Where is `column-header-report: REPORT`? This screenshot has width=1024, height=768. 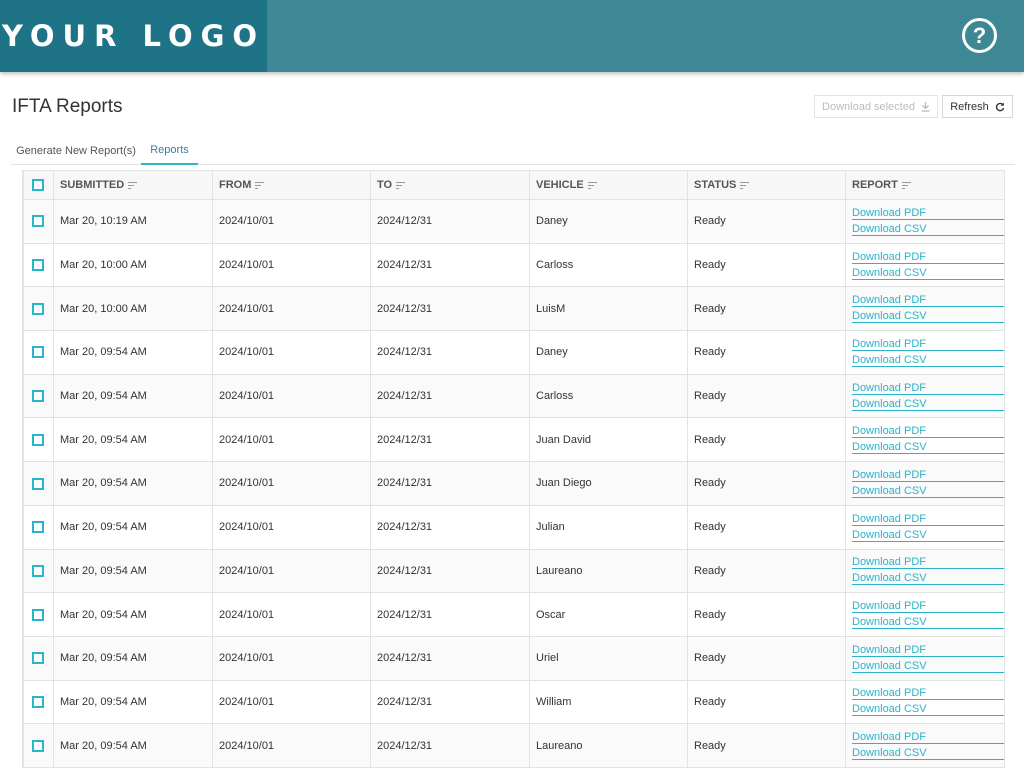 column-header-report: REPORT is located at coordinates (925, 185).